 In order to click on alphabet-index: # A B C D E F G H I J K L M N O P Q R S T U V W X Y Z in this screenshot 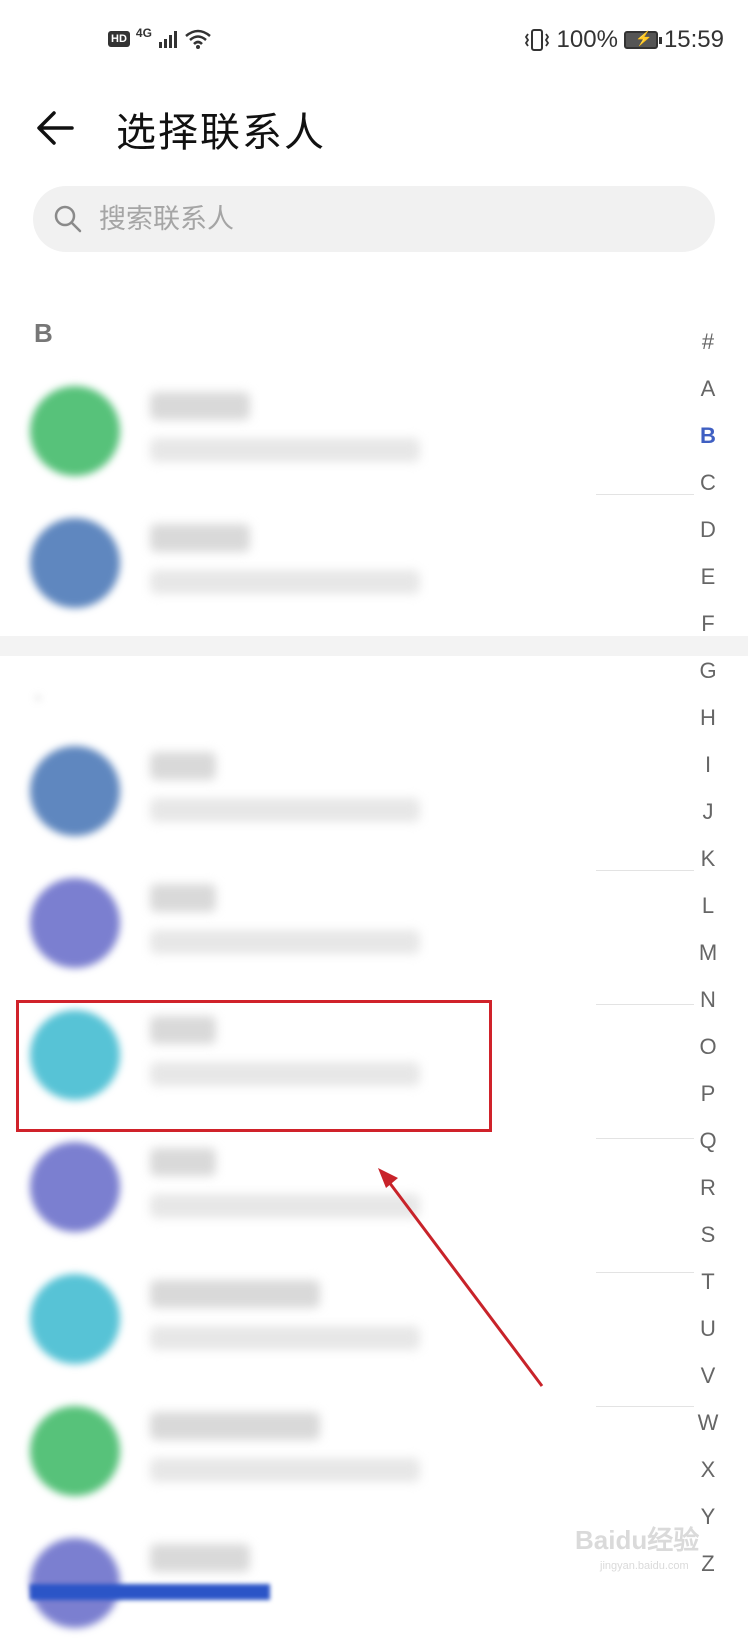, I will do `click(708, 952)`.